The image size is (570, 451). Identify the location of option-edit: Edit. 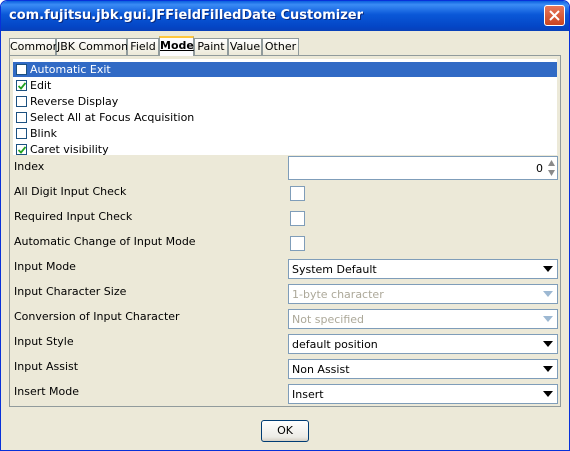
(285, 85).